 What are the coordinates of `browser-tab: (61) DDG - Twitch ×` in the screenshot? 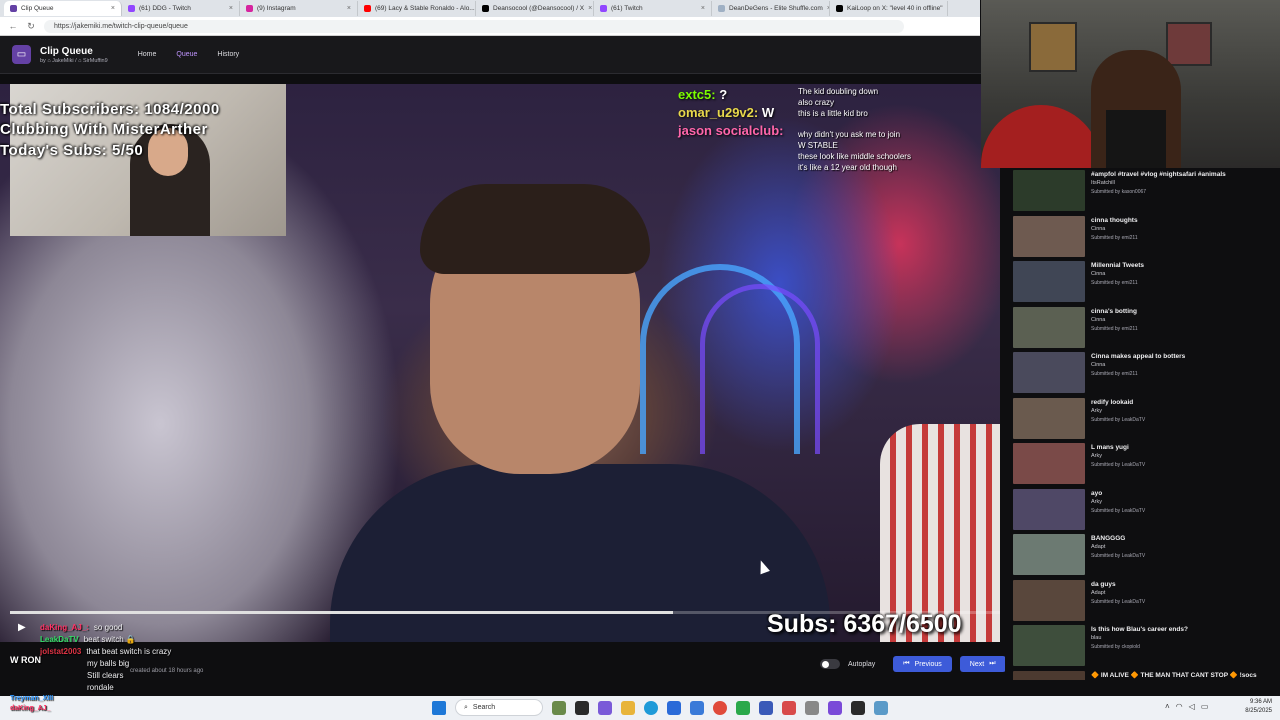 It's located at (181, 8).